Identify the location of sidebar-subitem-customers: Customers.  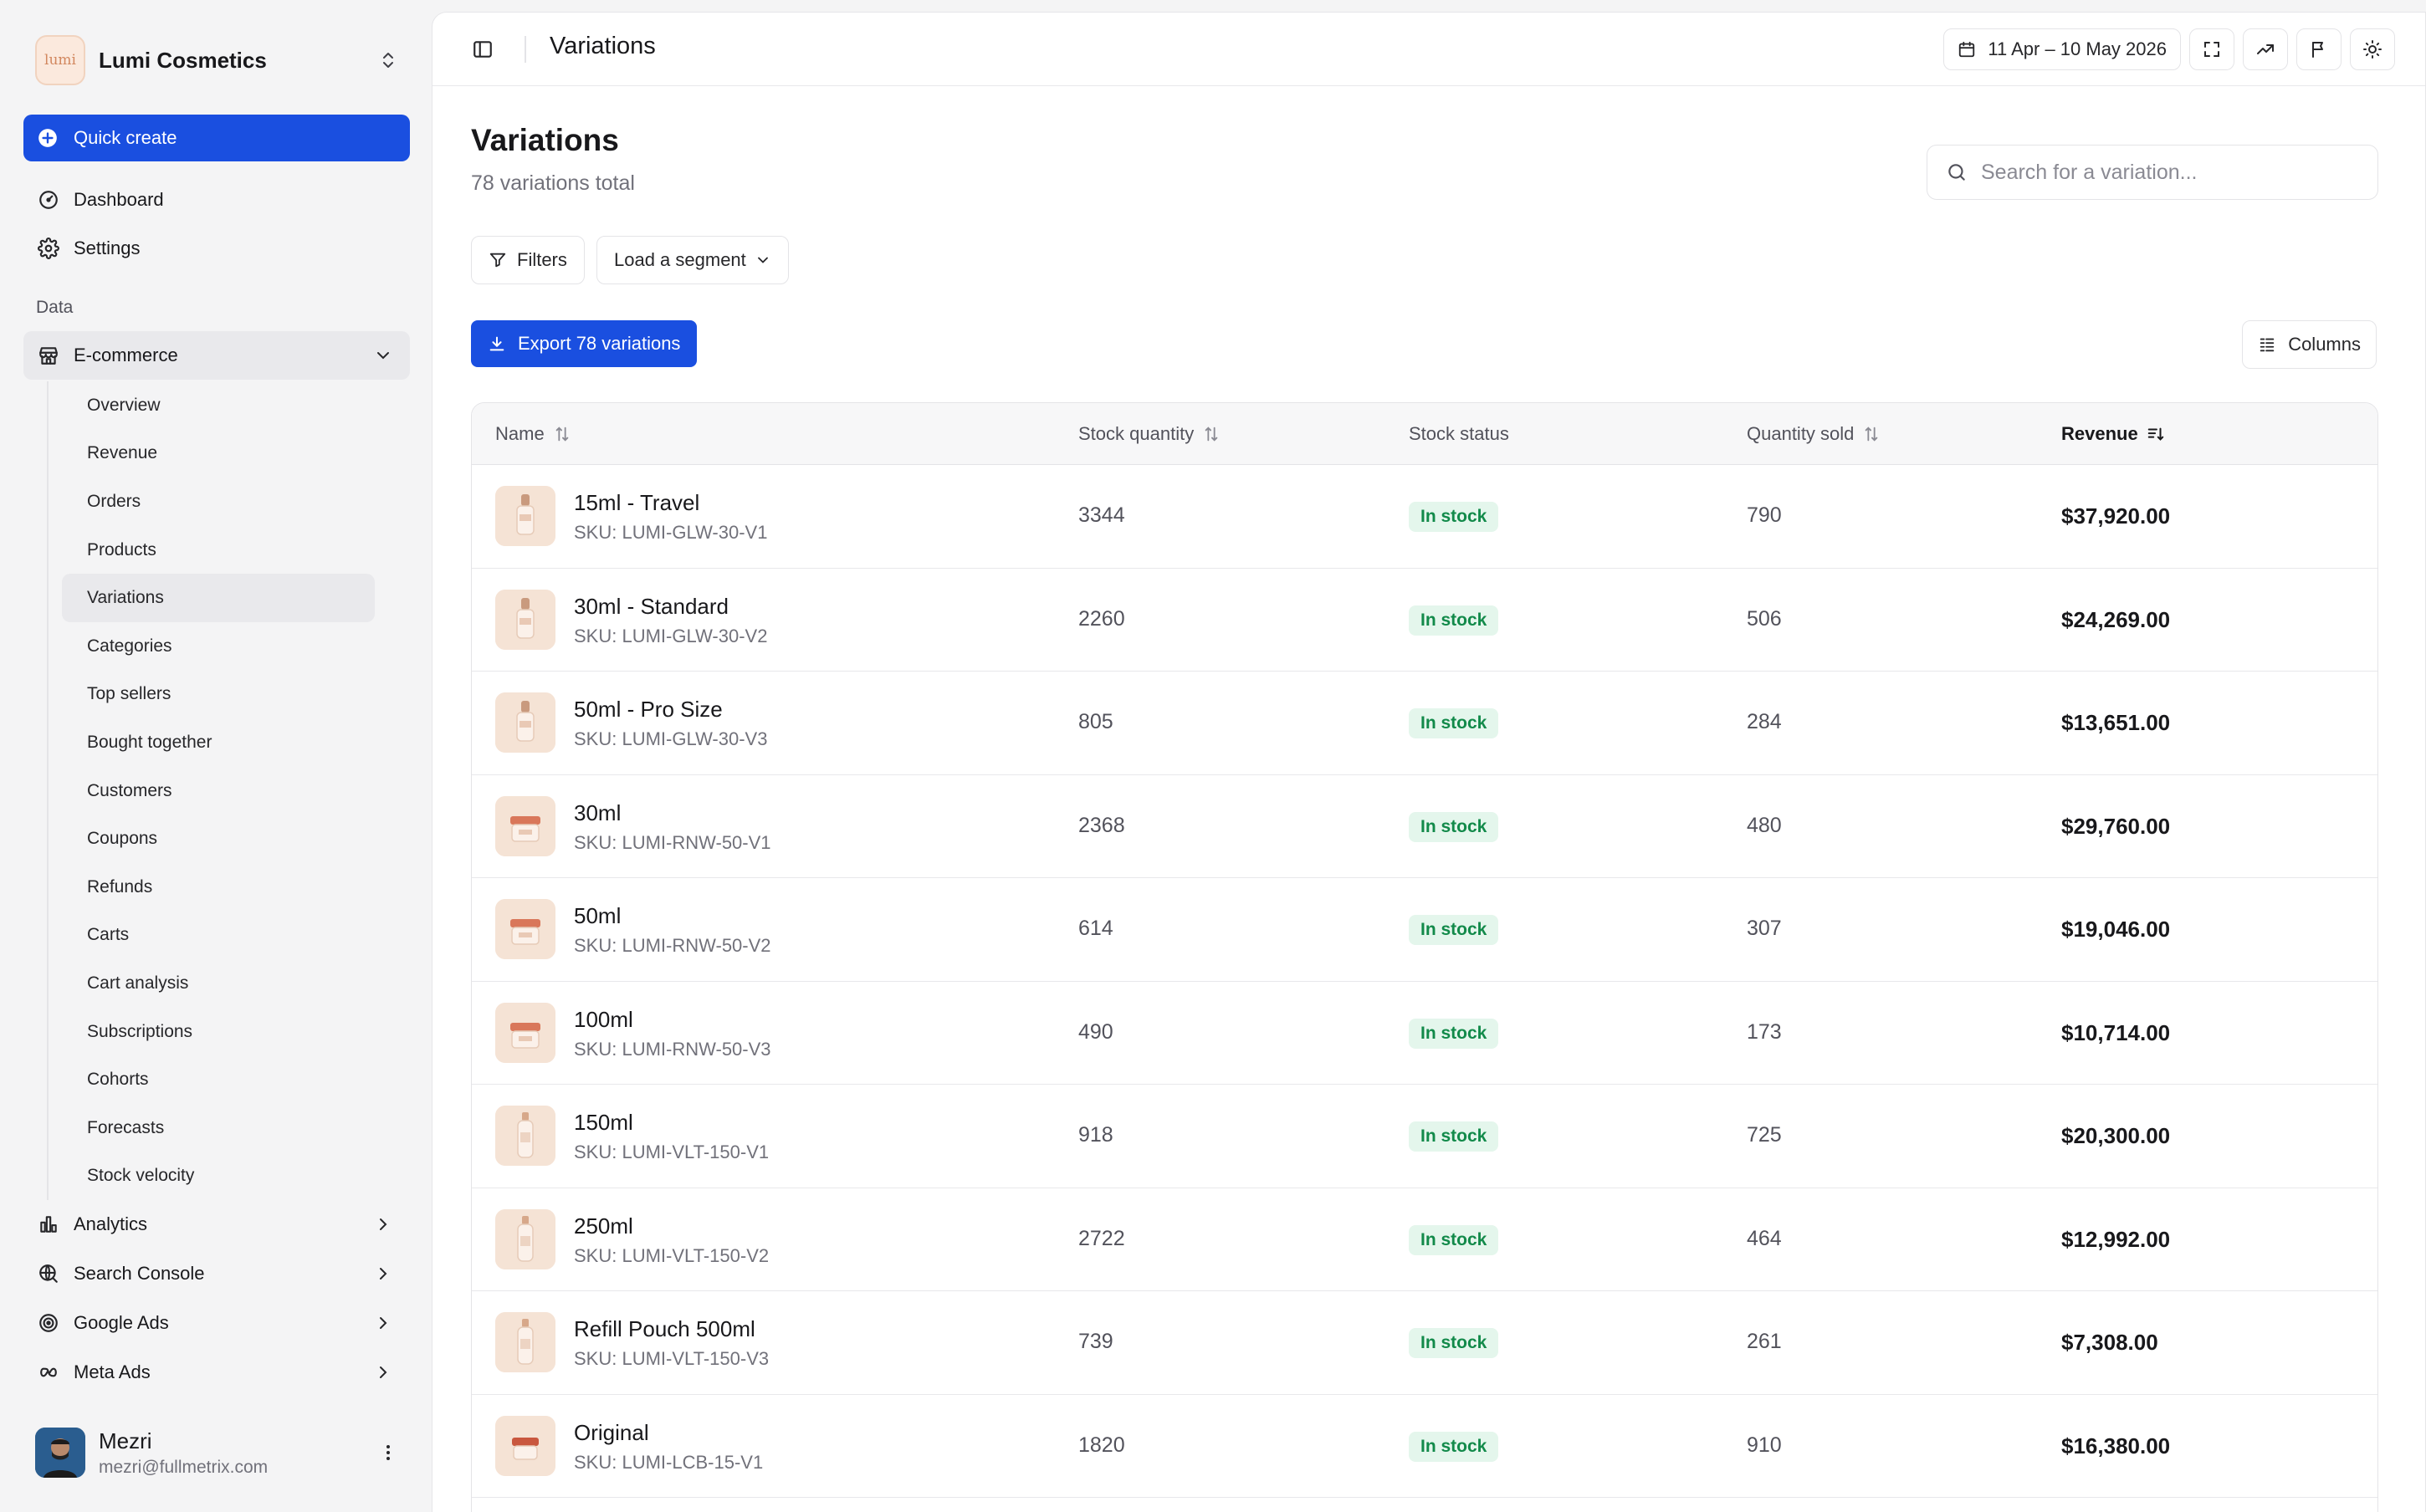
(218, 791).